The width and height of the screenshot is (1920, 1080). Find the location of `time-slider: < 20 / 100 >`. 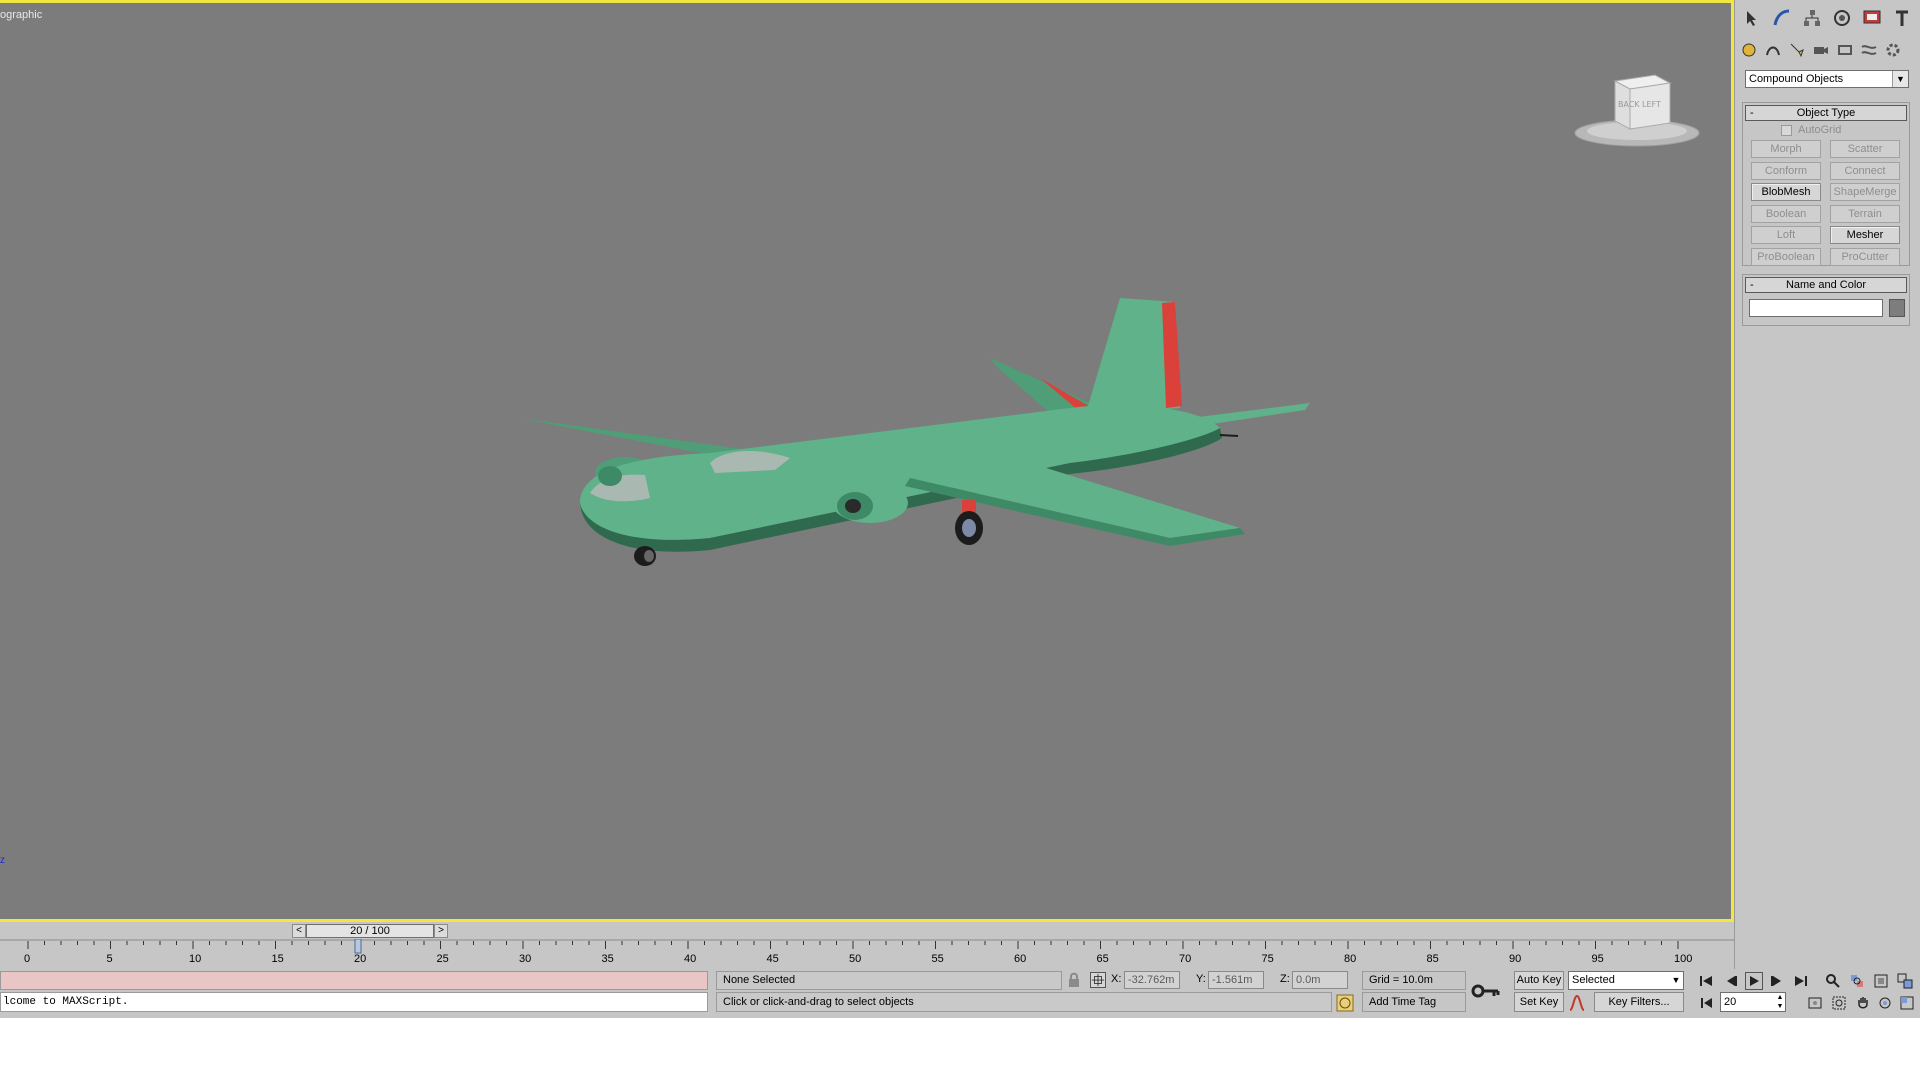

time-slider: < 20 / 100 > is located at coordinates (867, 930).